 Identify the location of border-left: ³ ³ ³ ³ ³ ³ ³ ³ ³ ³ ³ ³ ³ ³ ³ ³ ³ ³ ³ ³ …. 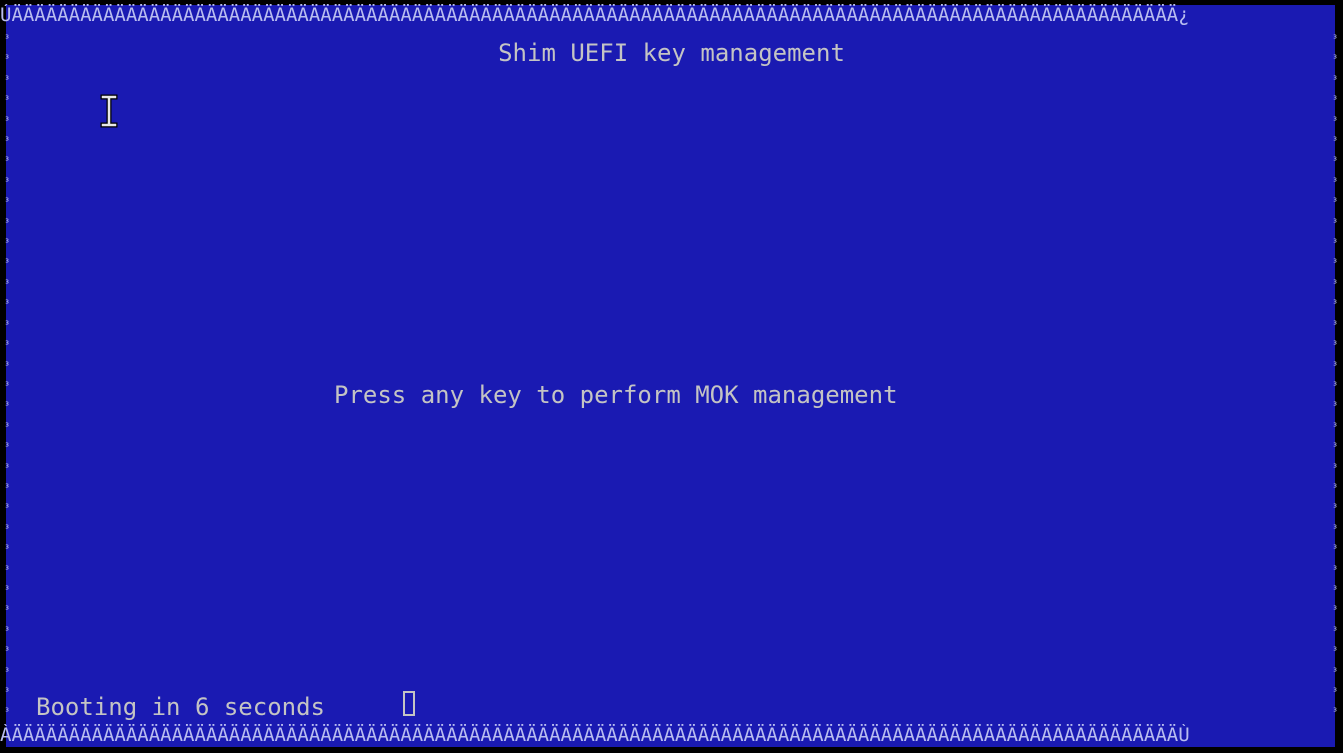
(7, 376).